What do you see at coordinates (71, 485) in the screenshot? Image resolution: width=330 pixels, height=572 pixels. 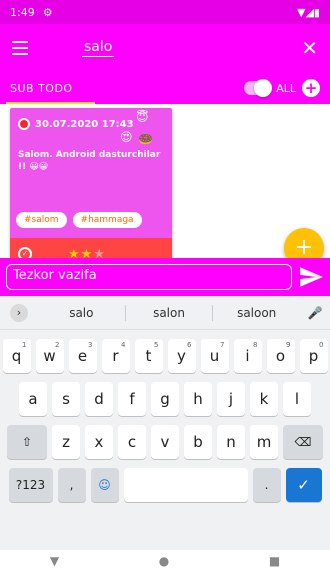 I see `comma-key: ,` at bounding box center [71, 485].